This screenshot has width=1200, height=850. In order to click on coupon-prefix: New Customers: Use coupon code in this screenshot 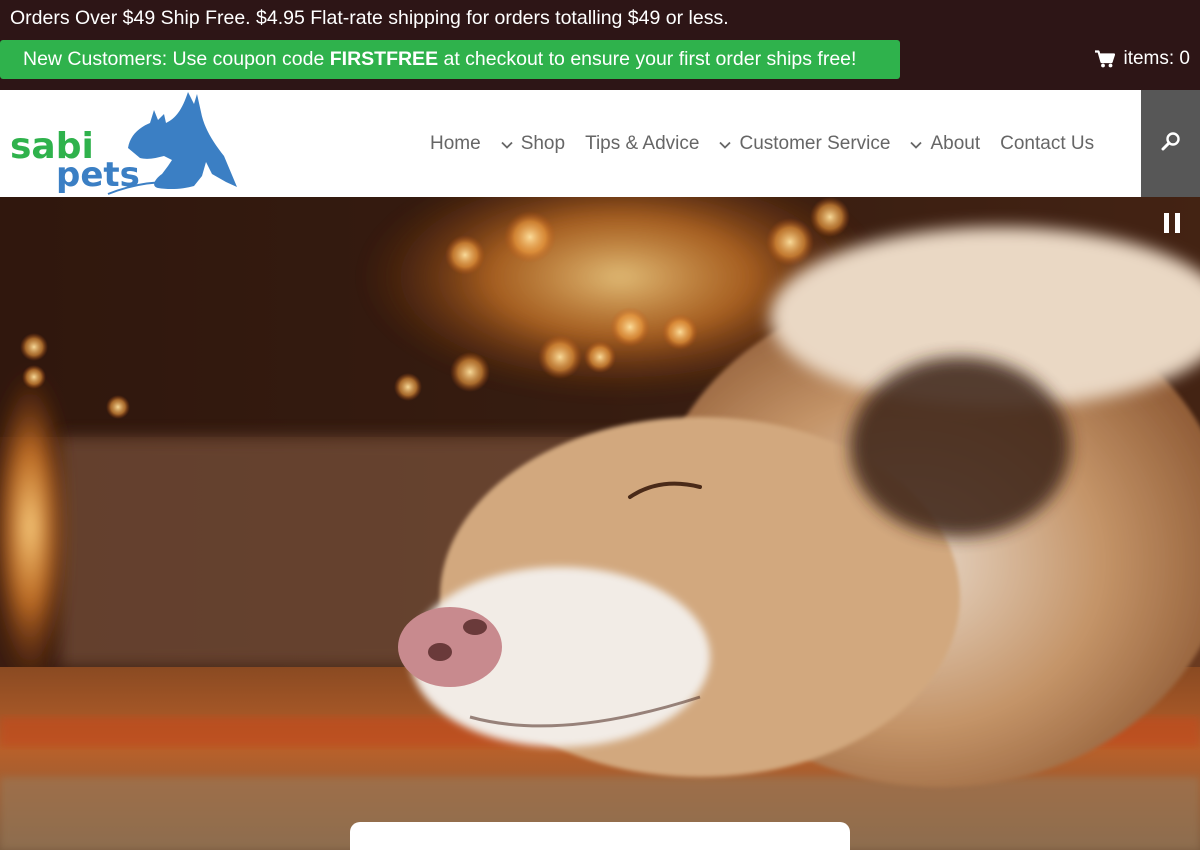, I will do `click(176, 59)`.